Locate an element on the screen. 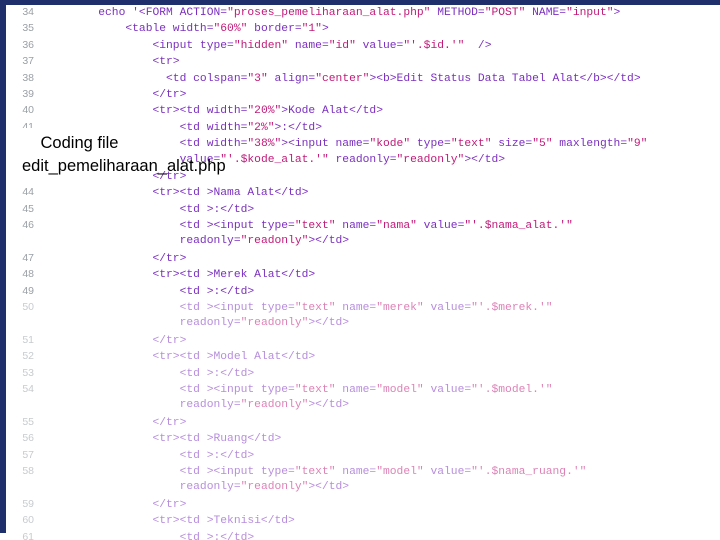  line-number: 52 is located at coordinates (28, 356).